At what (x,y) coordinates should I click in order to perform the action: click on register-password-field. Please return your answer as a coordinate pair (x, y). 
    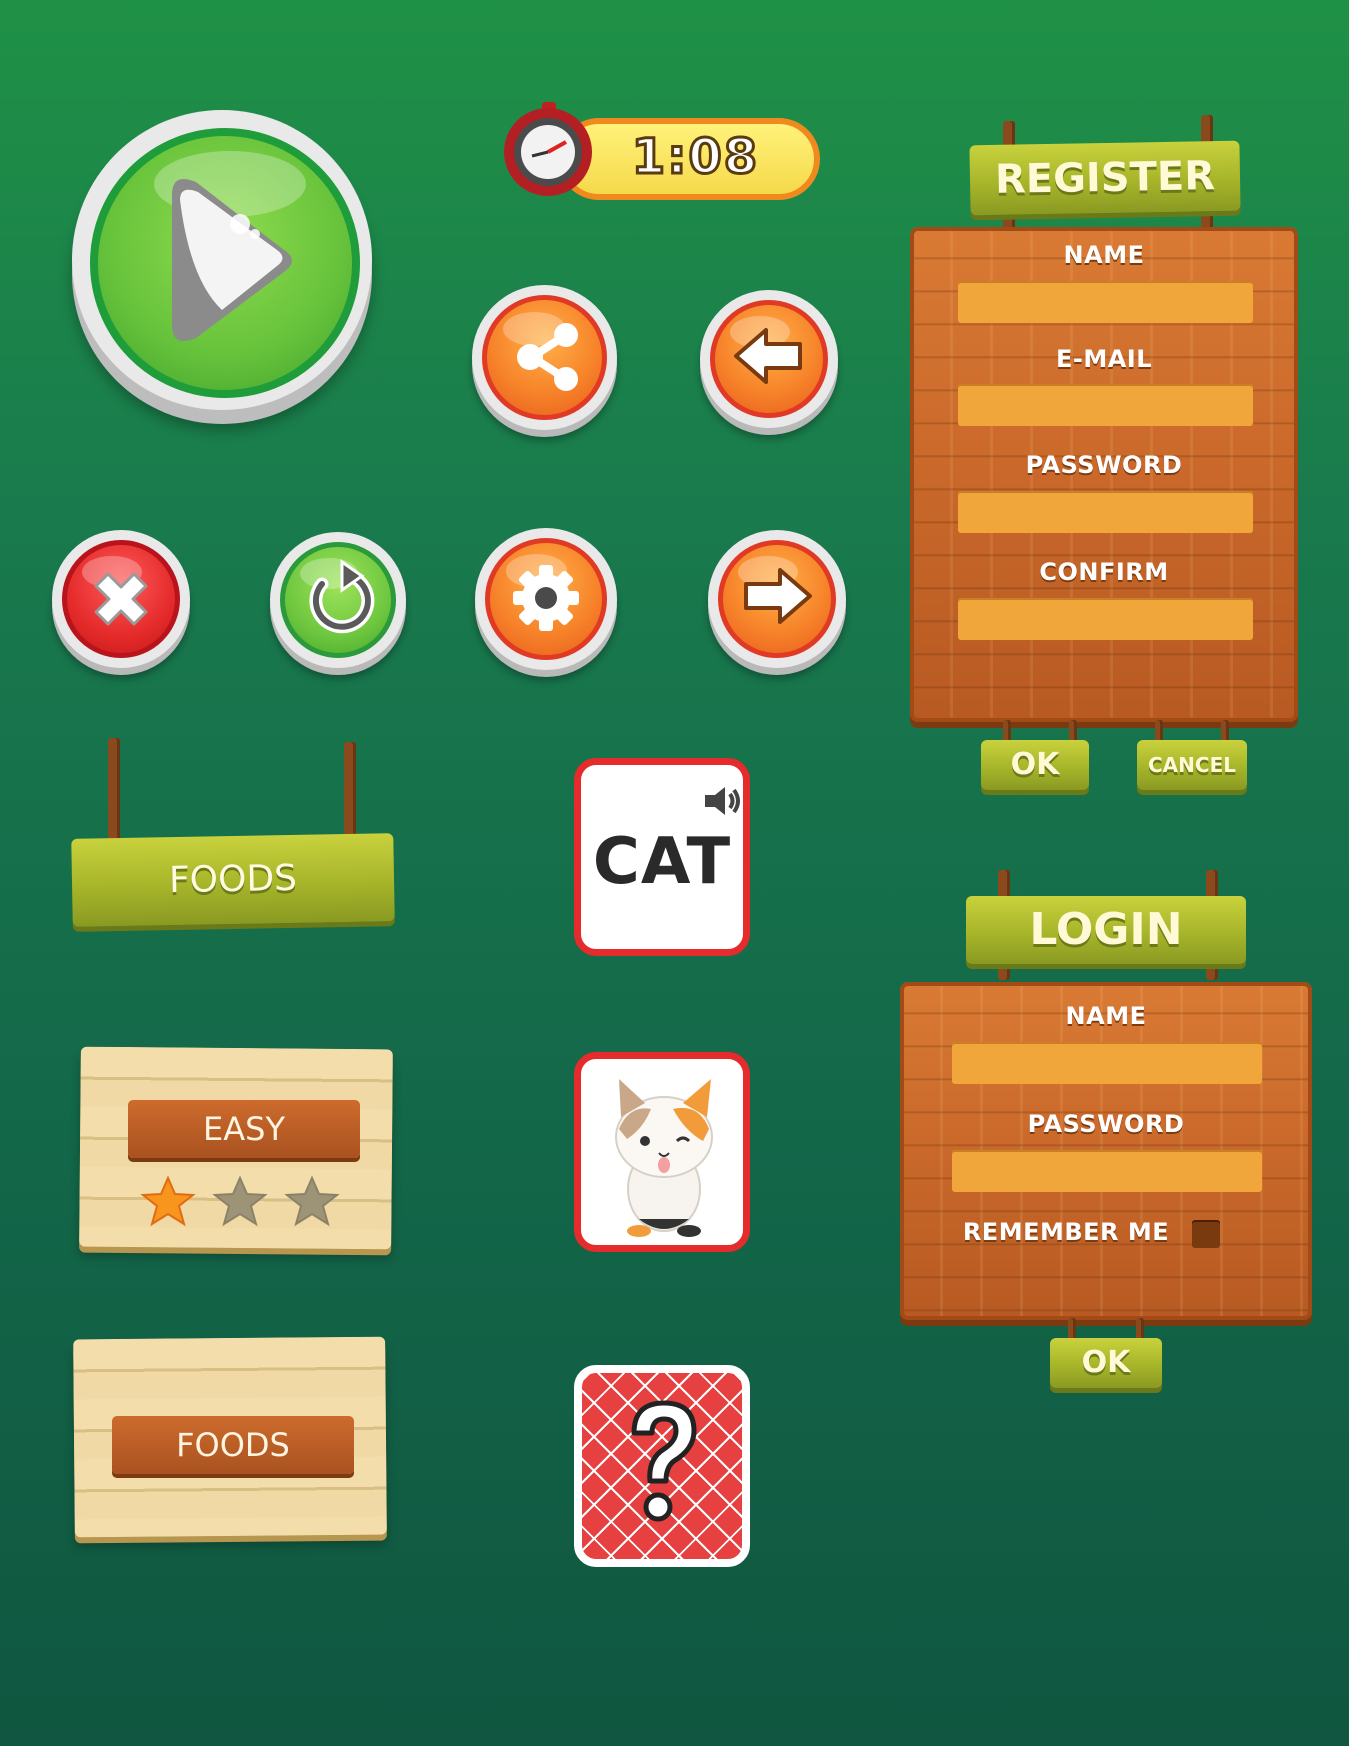
    Looking at the image, I should click on (1105, 512).